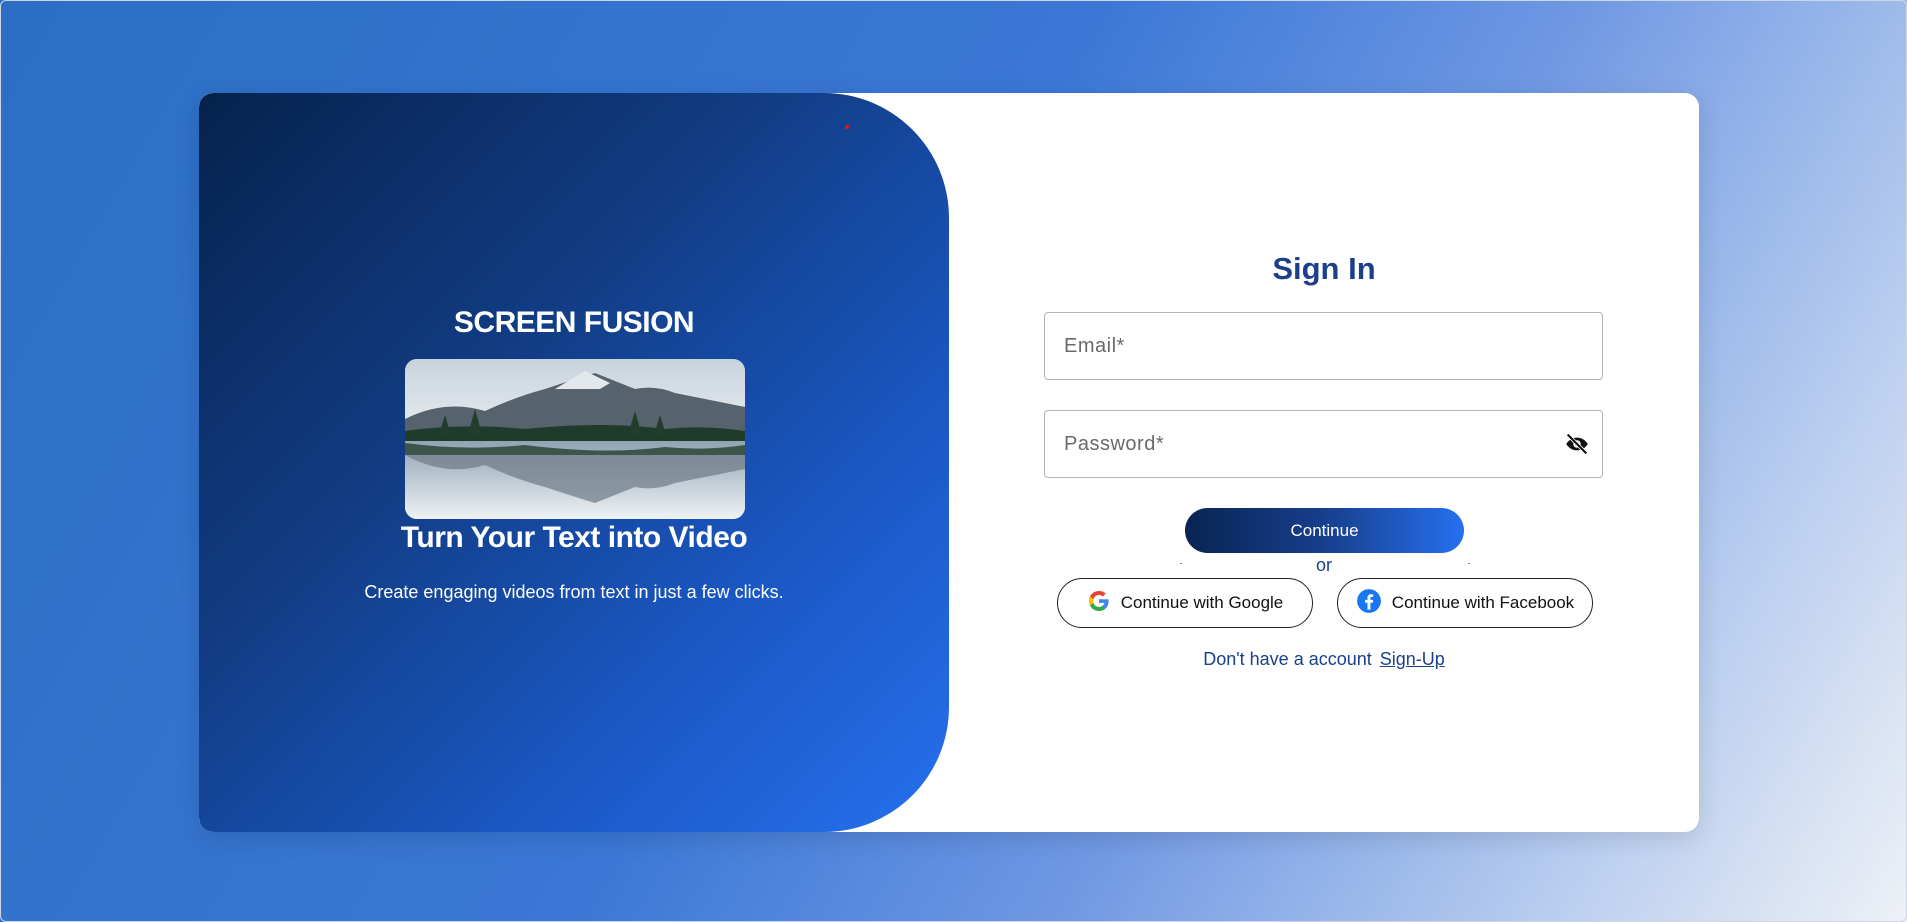 This screenshot has width=1907, height=922. I want to click on google-signin-button: Continue with Google, so click(1185, 603).